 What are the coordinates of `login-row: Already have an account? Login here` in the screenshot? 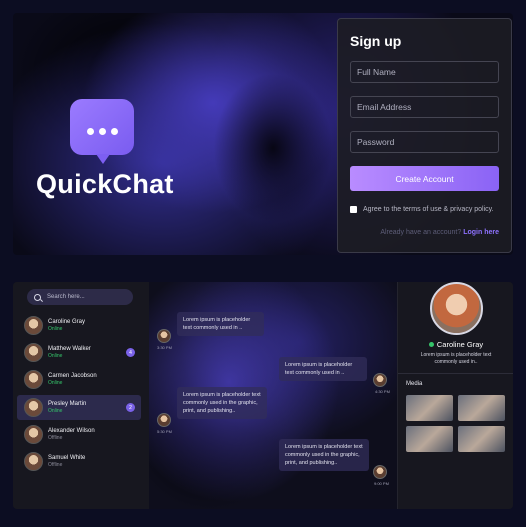 It's located at (424, 232).